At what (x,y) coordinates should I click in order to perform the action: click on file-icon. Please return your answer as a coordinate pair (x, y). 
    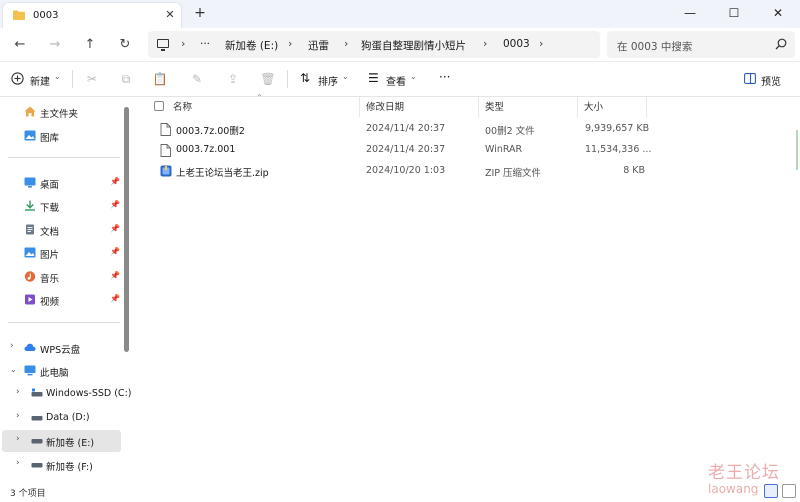
    Looking at the image, I should click on (165, 129).